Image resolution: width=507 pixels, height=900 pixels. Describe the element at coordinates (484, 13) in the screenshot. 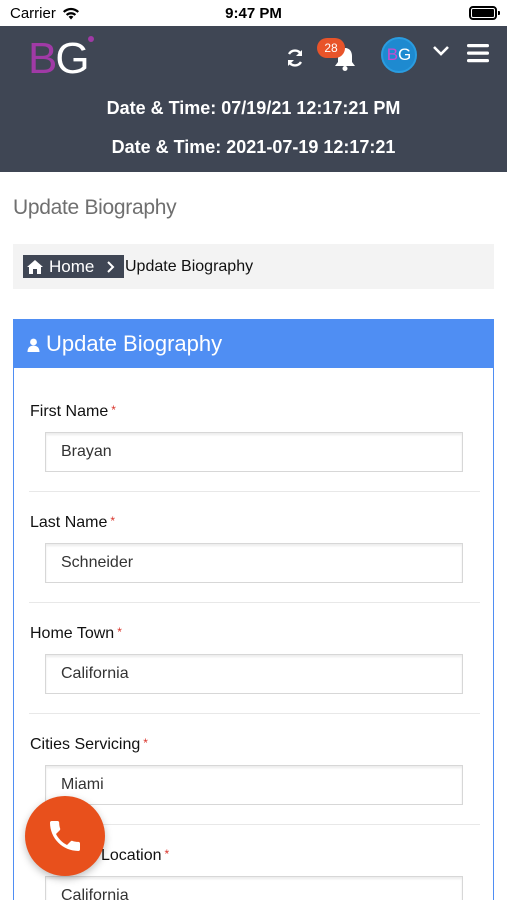

I see `battery-icon` at that location.